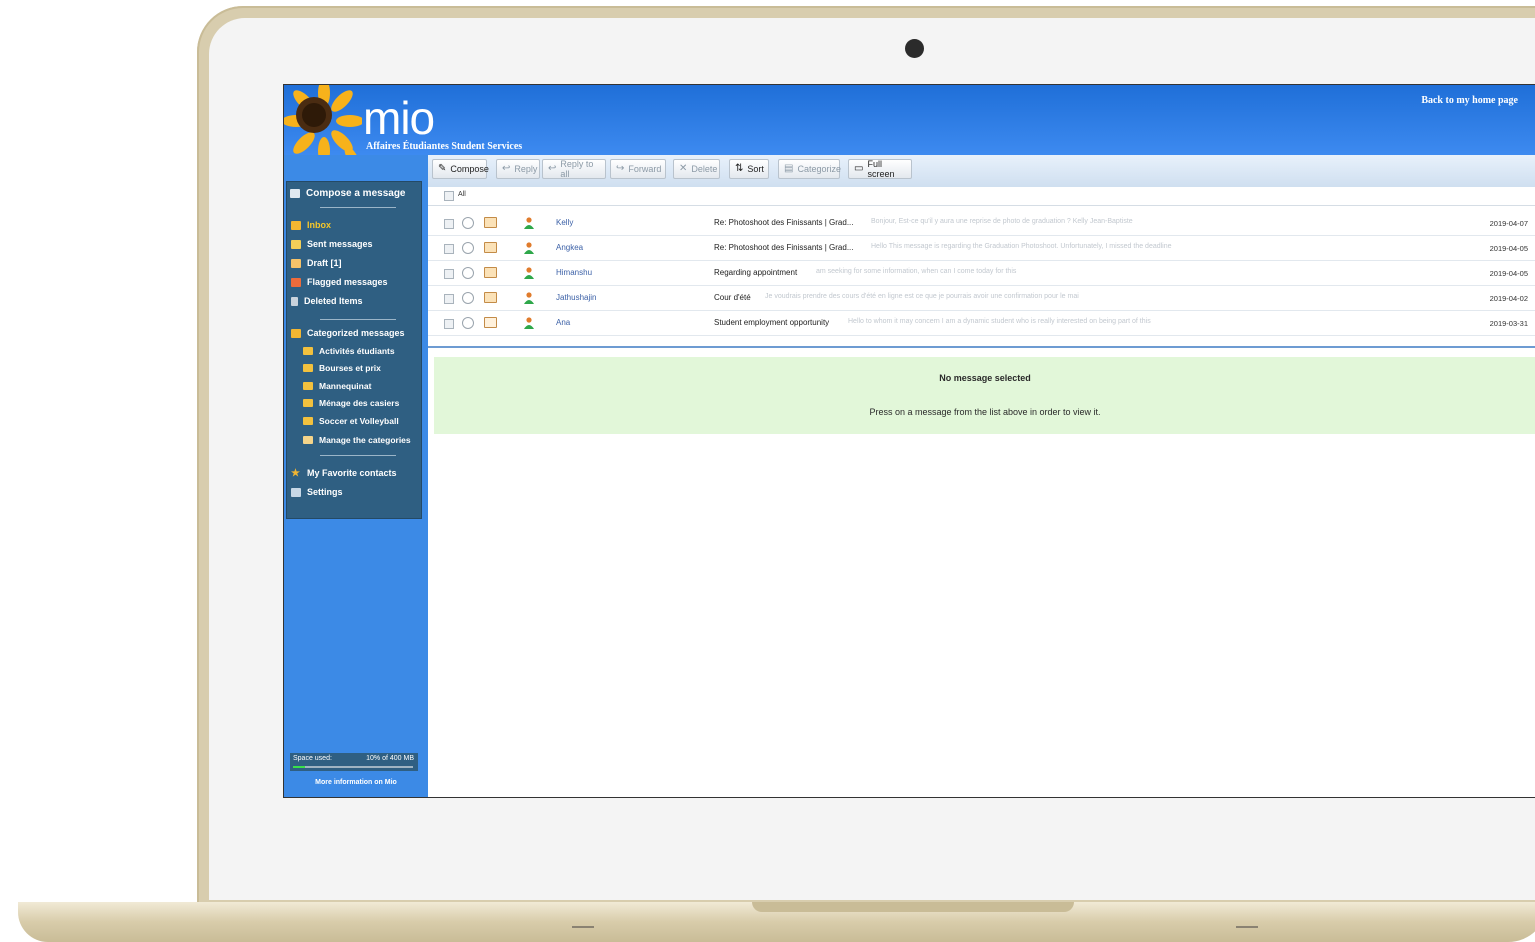 The width and height of the screenshot is (1535, 942). I want to click on sidebar-category-soccer: Soccer et Volleyball, so click(351, 421).